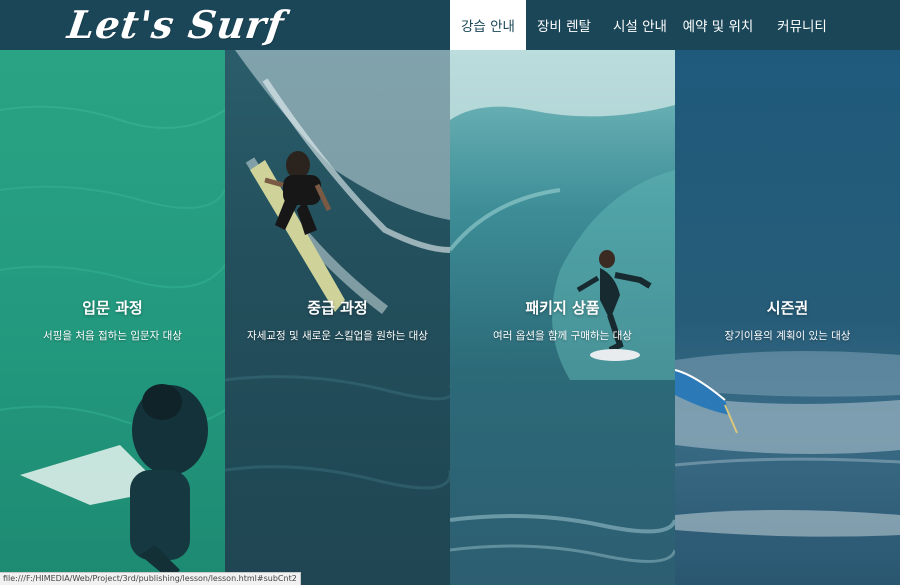 The height and width of the screenshot is (585, 900). What do you see at coordinates (787, 308) in the screenshot?
I see `panel-title: 시즌권` at bounding box center [787, 308].